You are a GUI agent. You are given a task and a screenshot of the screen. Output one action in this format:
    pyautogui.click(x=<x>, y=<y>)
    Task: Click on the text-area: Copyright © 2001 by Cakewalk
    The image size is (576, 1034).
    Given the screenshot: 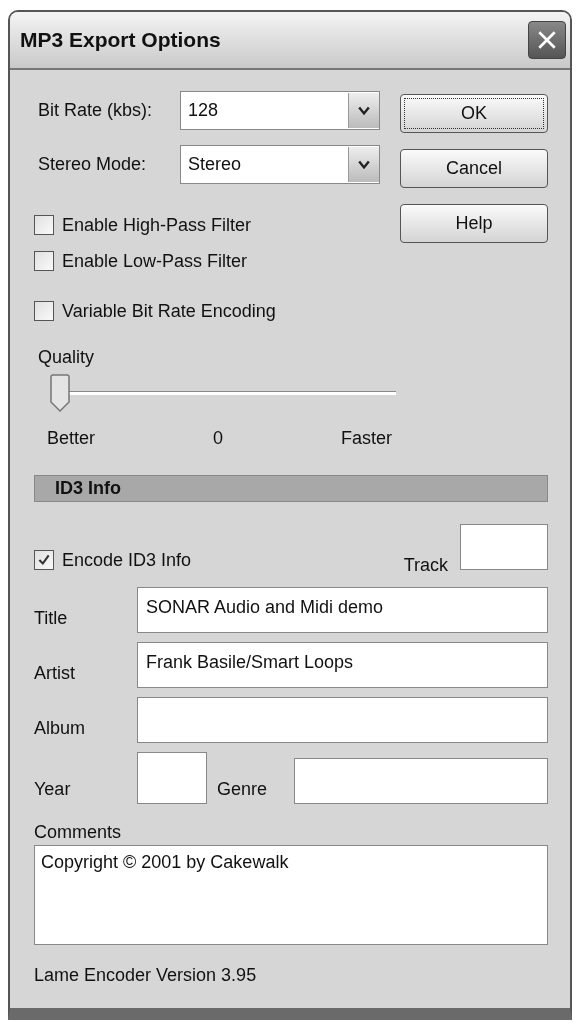 What is the action you would take?
    pyautogui.click(x=291, y=895)
    